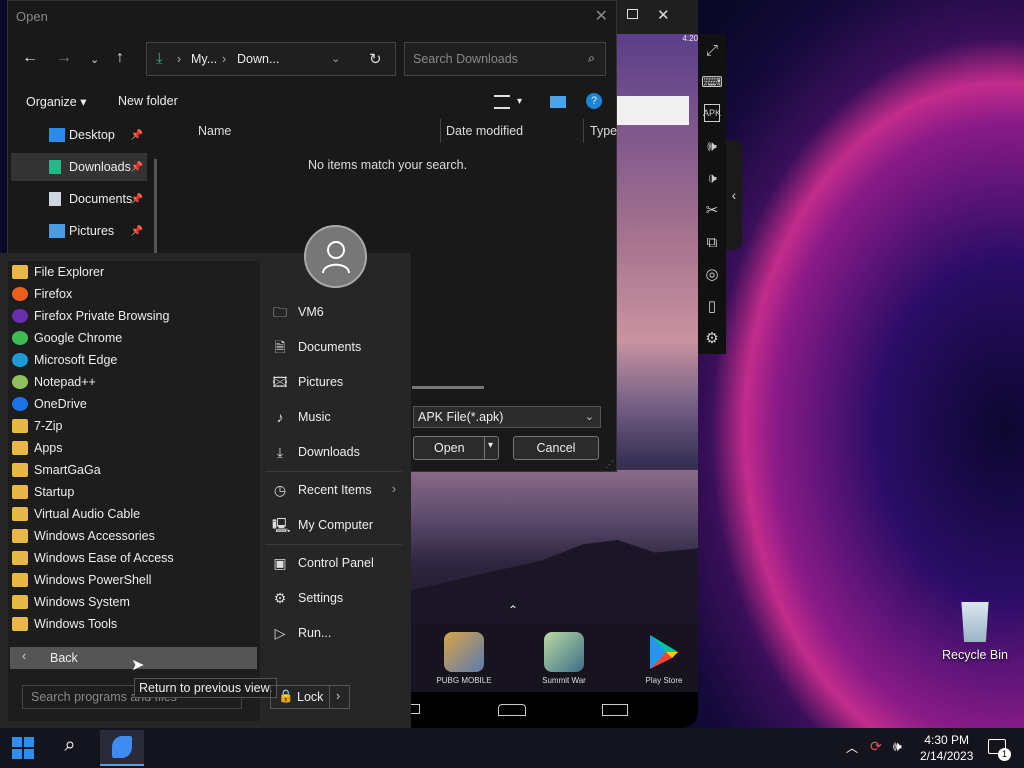 Image resolution: width=1024 pixels, height=768 pixels. What do you see at coordinates (334, 490) in the screenshot?
I see `place-recent-items: ◷ Recent Items ›` at bounding box center [334, 490].